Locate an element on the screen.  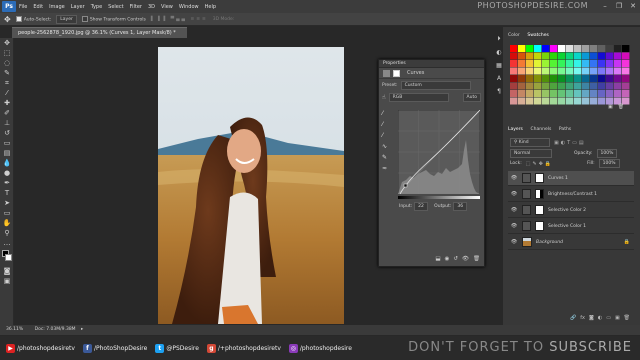
new-swatch-icon: ▣ is located at coordinates (610, 107).